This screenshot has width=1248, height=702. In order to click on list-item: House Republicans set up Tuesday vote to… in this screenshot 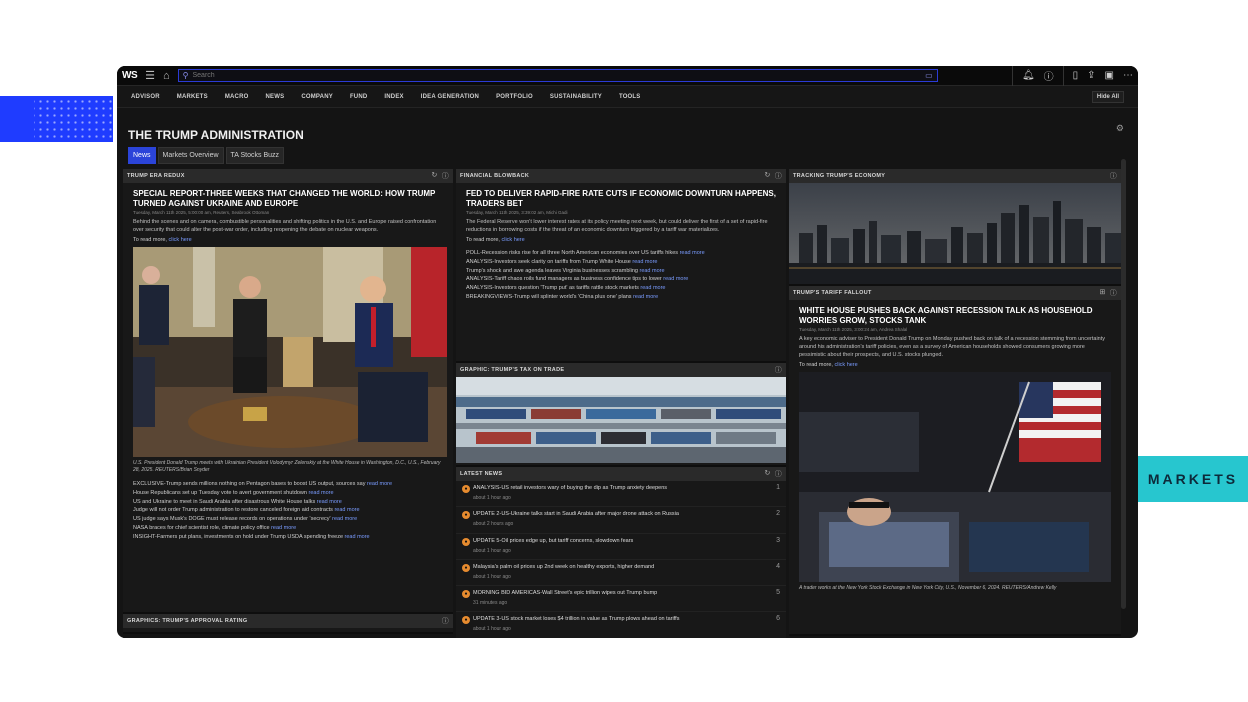, I will do `click(288, 493)`.